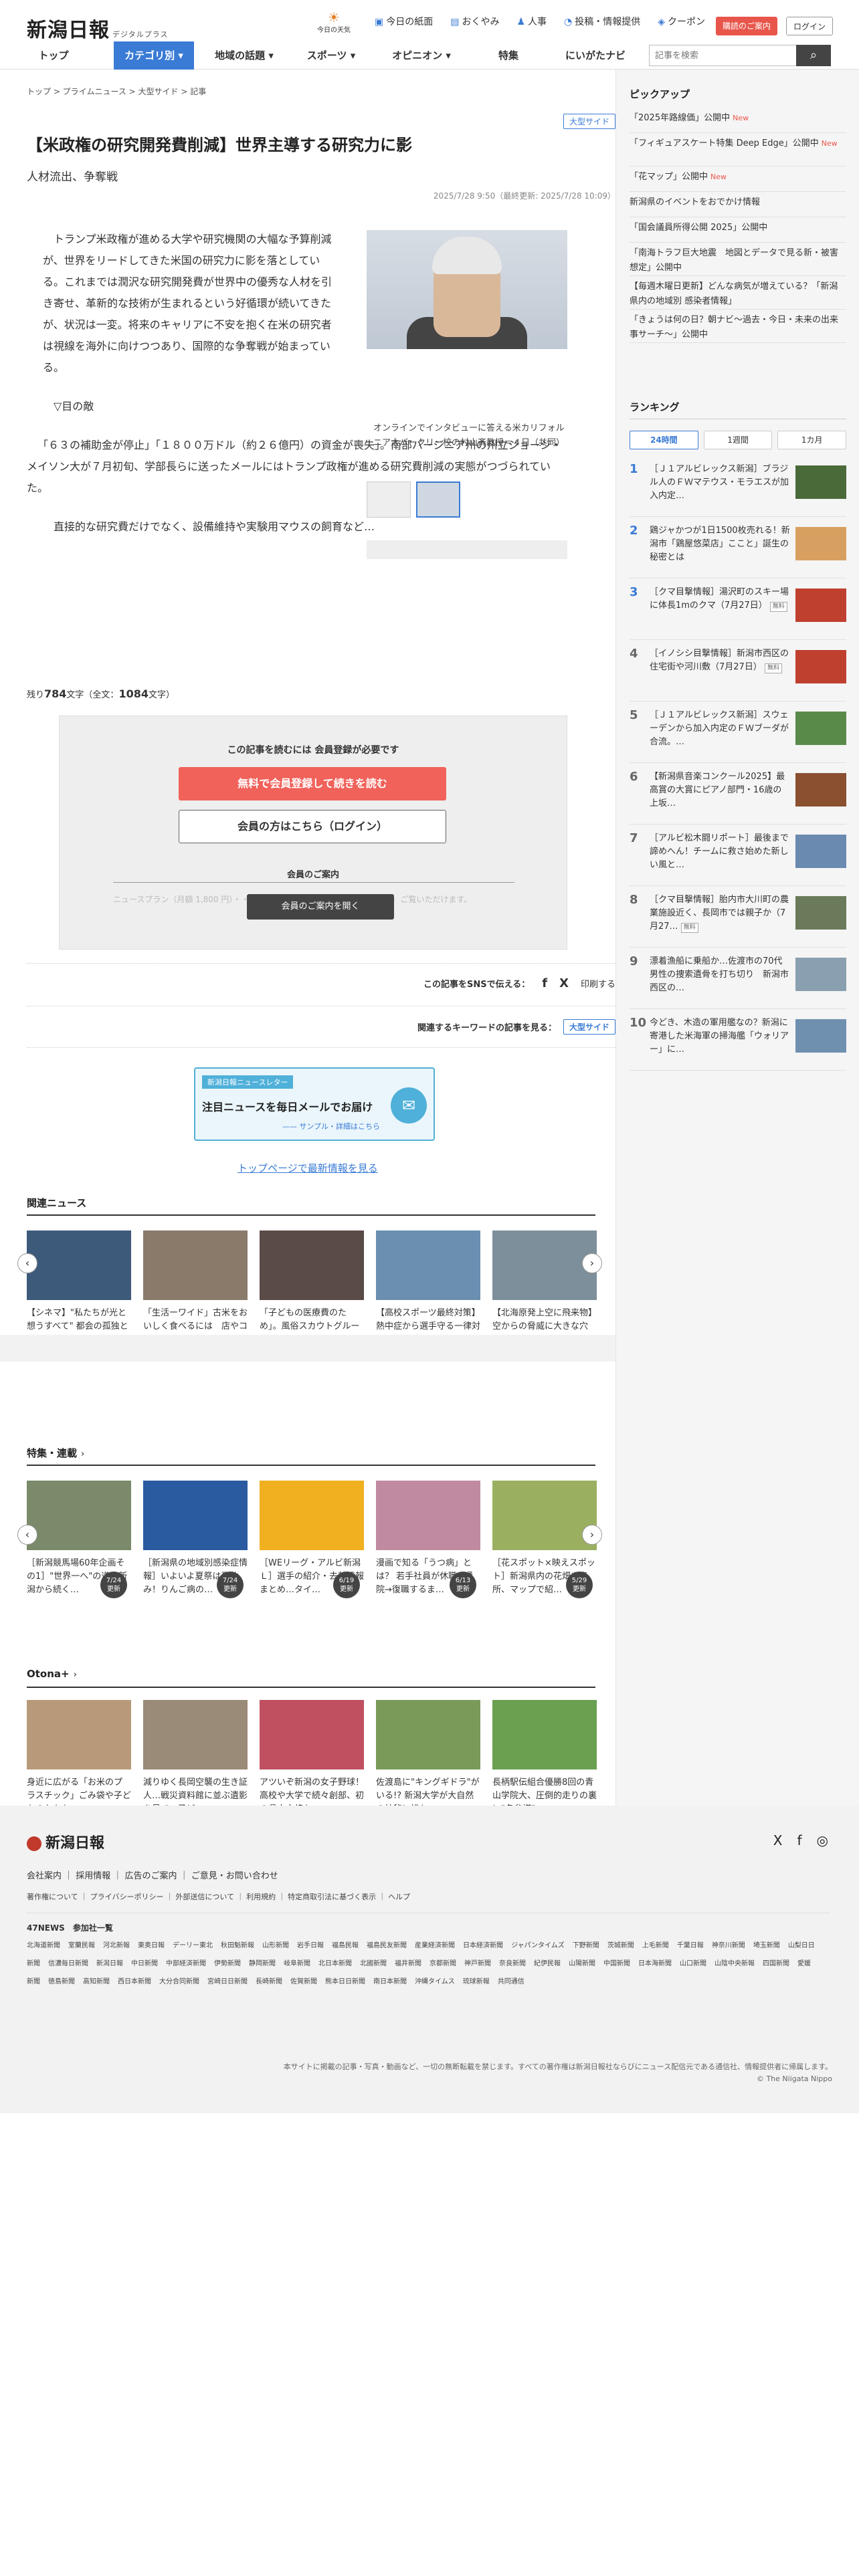 The width and height of the screenshot is (859, 2576). I want to click on partner-paper-link: 宮崎日日新聞, so click(228, 1981).